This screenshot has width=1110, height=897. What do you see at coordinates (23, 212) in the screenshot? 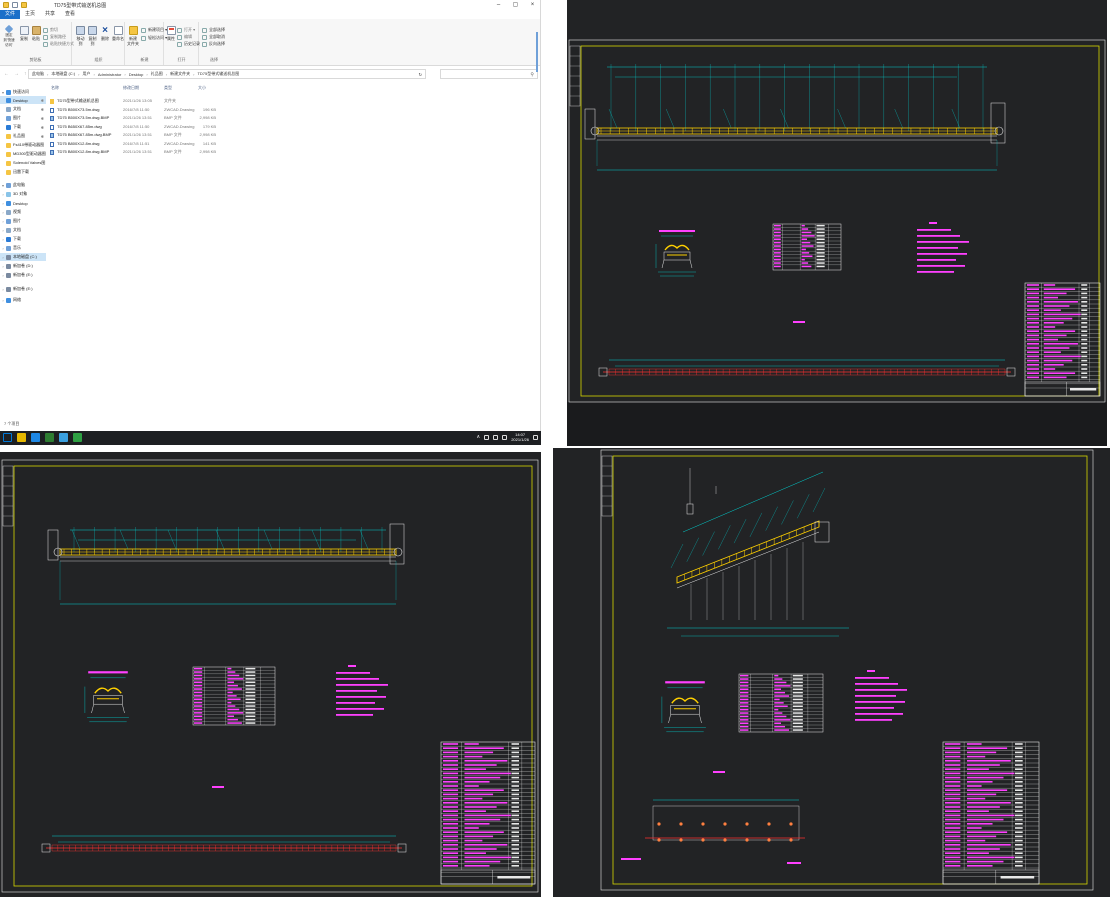
I see `nav-item: › 视频` at bounding box center [23, 212].